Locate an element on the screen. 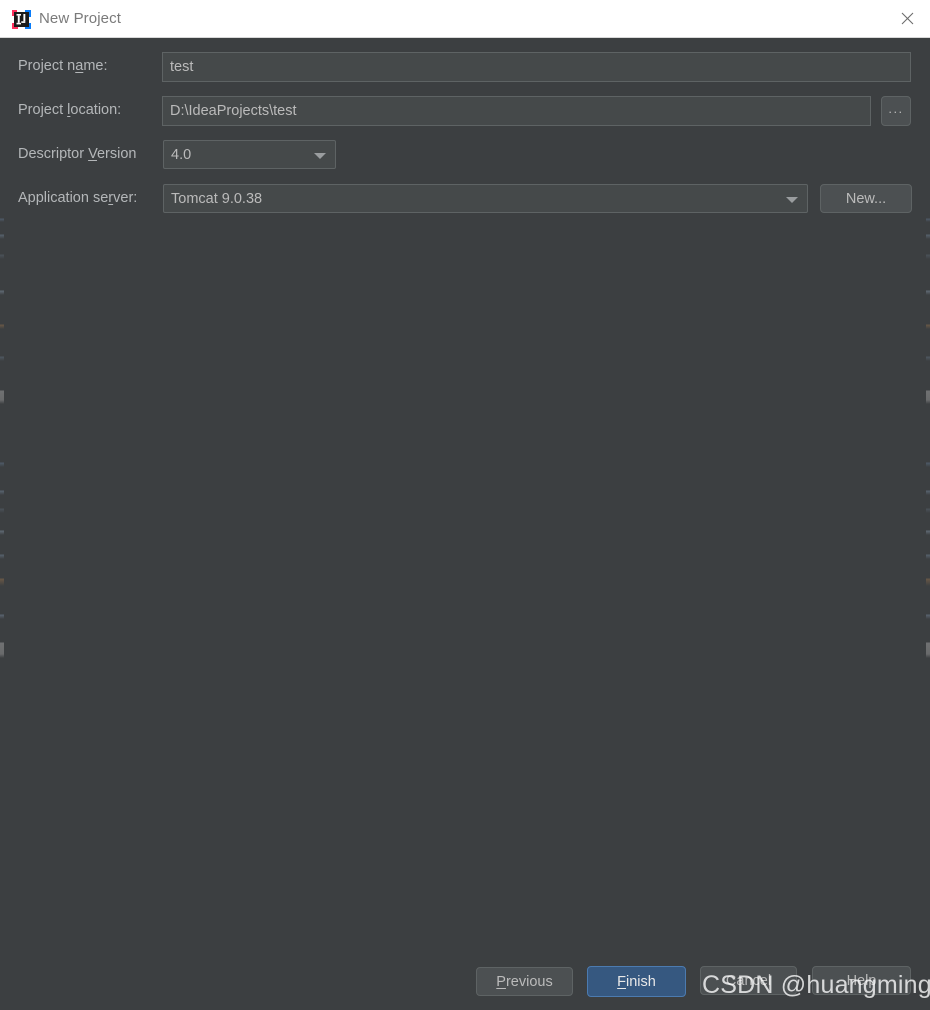 Image resolution: width=930 pixels, height=1010 pixels. descriptor-version-label: Descriptor Version is located at coordinates (77, 154).